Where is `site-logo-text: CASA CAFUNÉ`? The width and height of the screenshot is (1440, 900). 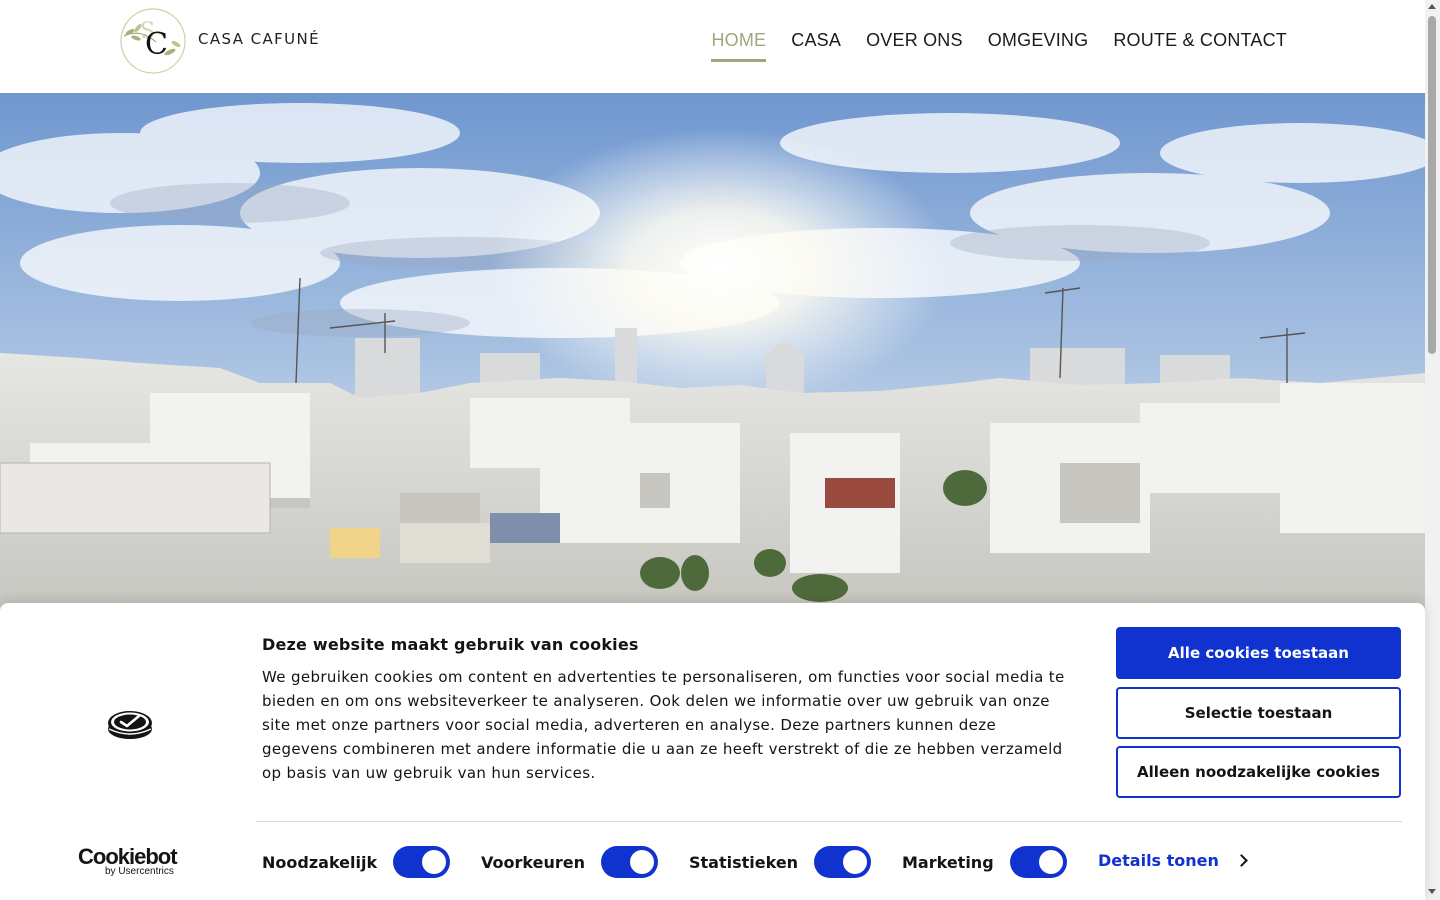
site-logo-text: CASA CAFUNÉ is located at coordinates (259, 39).